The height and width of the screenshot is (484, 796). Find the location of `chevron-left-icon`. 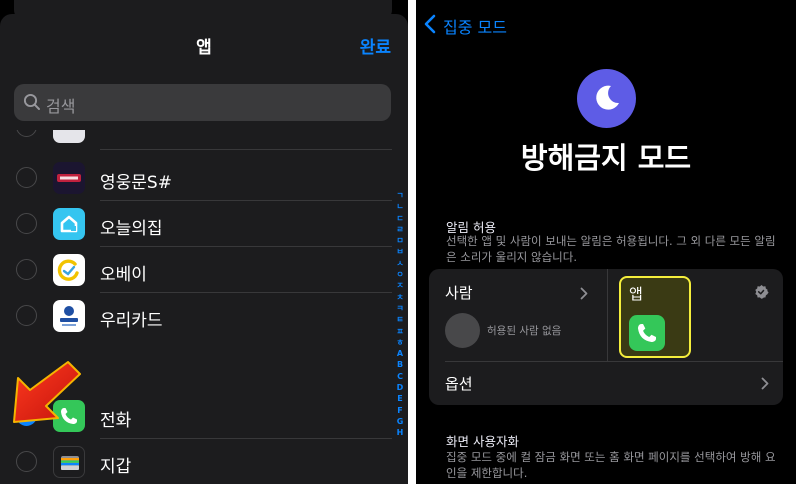

chevron-left-icon is located at coordinates (430, 24).